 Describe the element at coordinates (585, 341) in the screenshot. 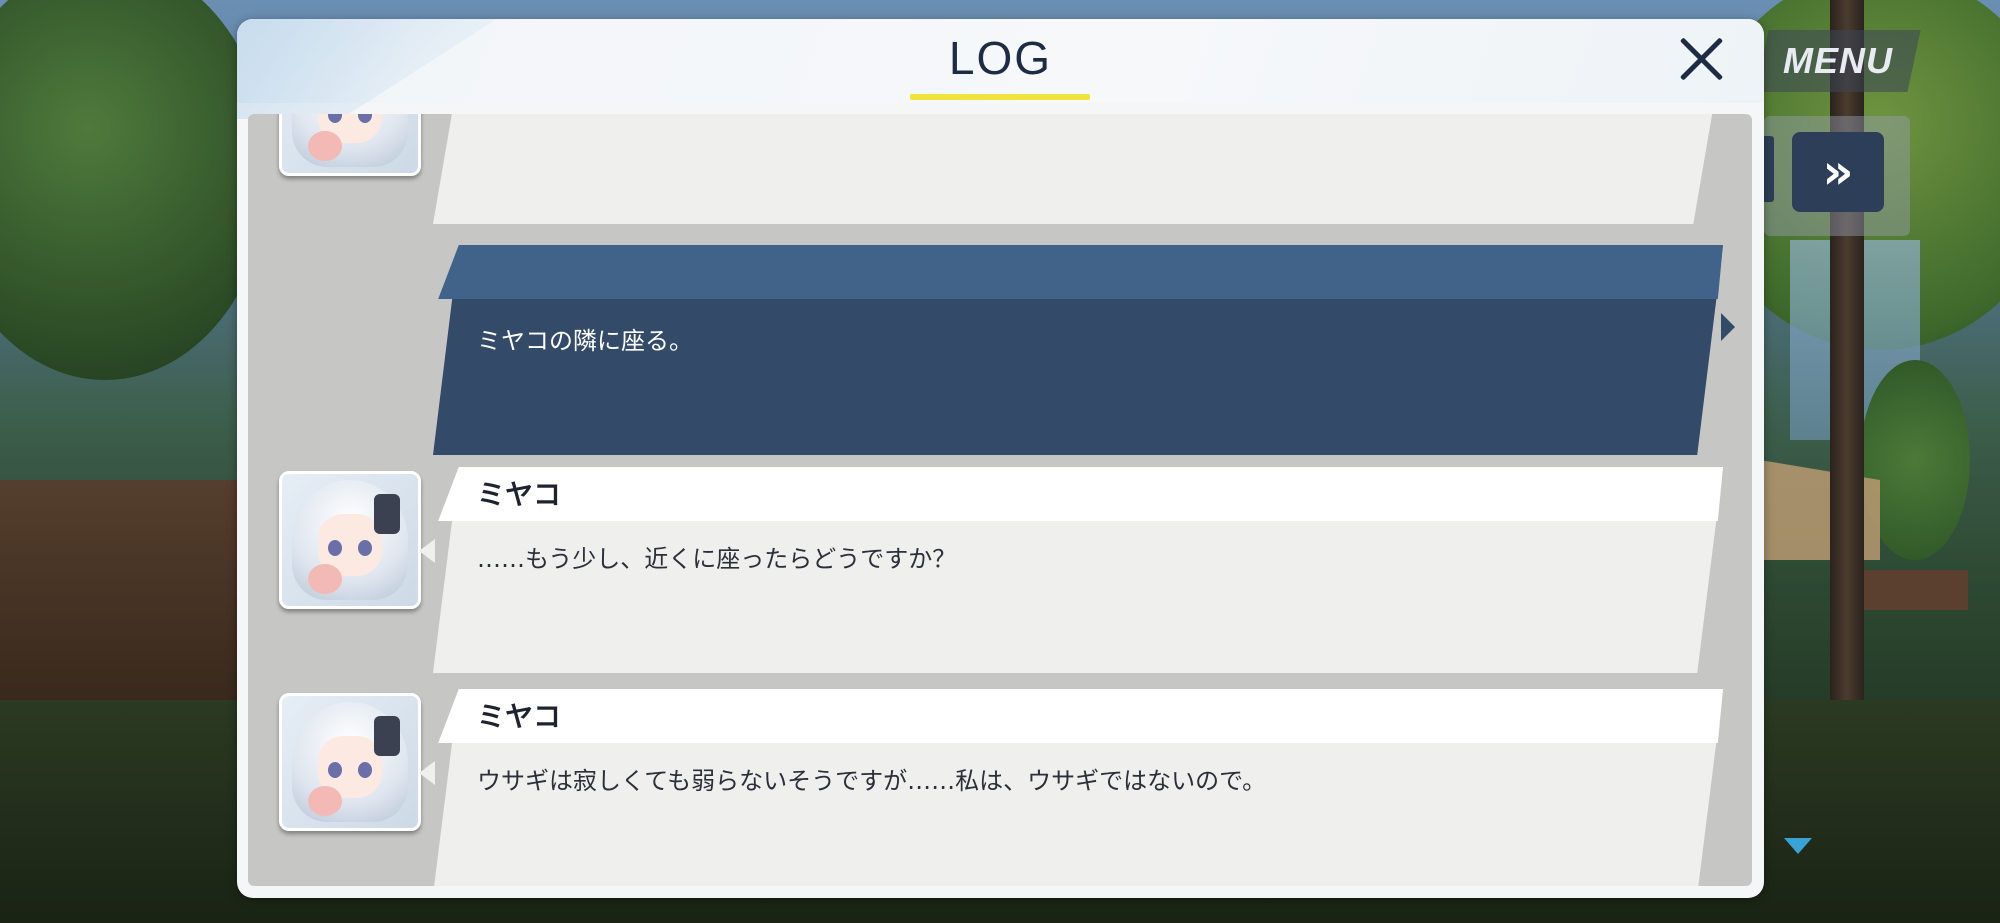

I see `player-text: ミヤコの隣に座る。` at that location.